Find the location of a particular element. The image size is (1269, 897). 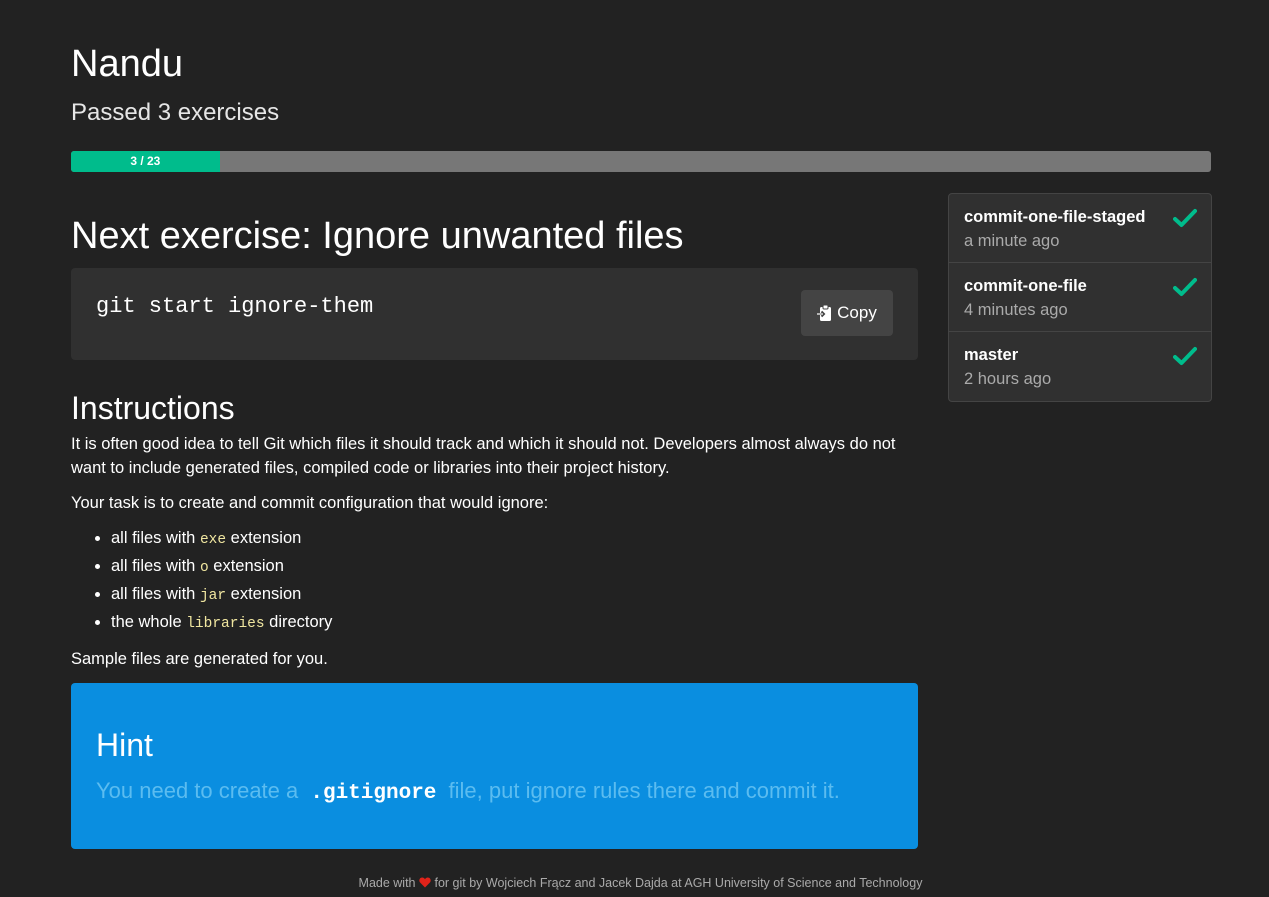

hint-title: Hint is located at coordinates (124, 745).